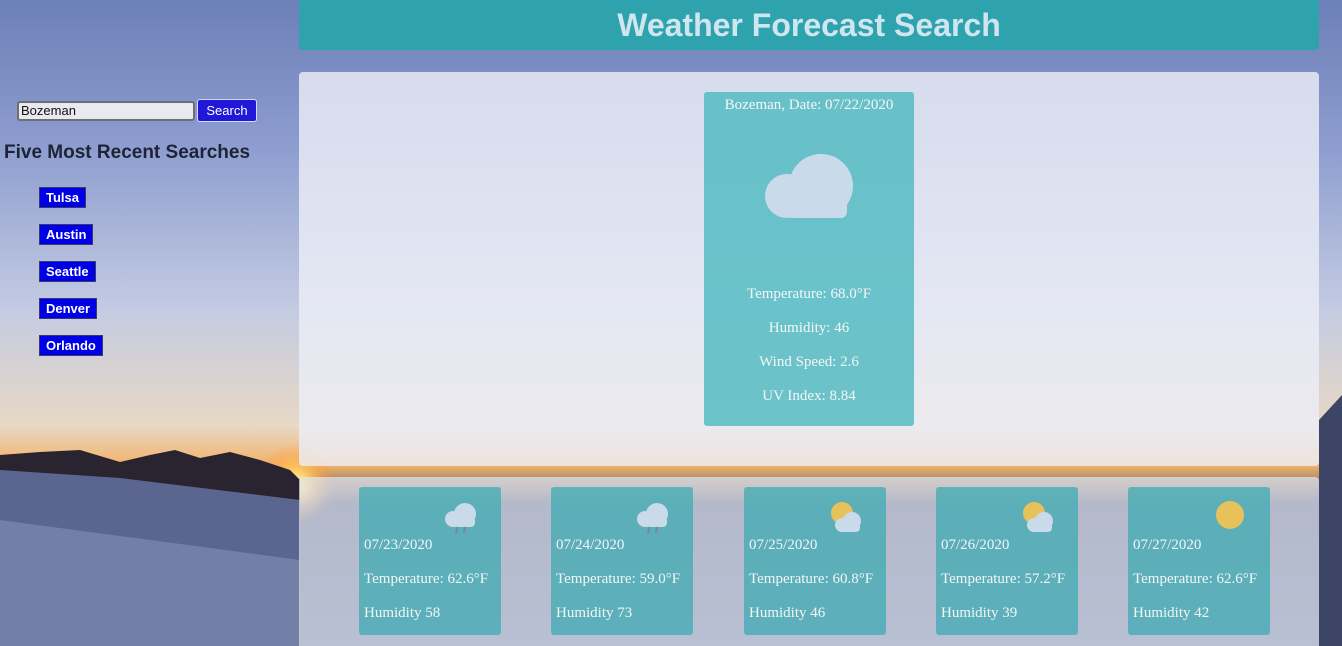 This screenshot has height=646, width=1342. I want to click on page-title: Weather Forecast Search, so click(809, 24).